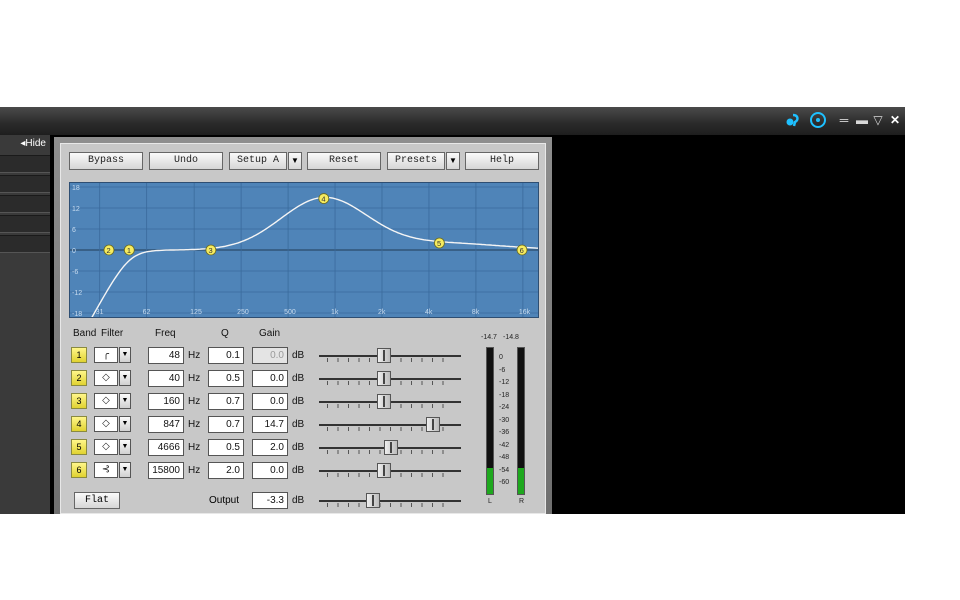 This screenshot has width=960, height=600. Describe the element at coordinates (862, 120) in the screenshot. I see `minimize-icon: ▬` at that location.